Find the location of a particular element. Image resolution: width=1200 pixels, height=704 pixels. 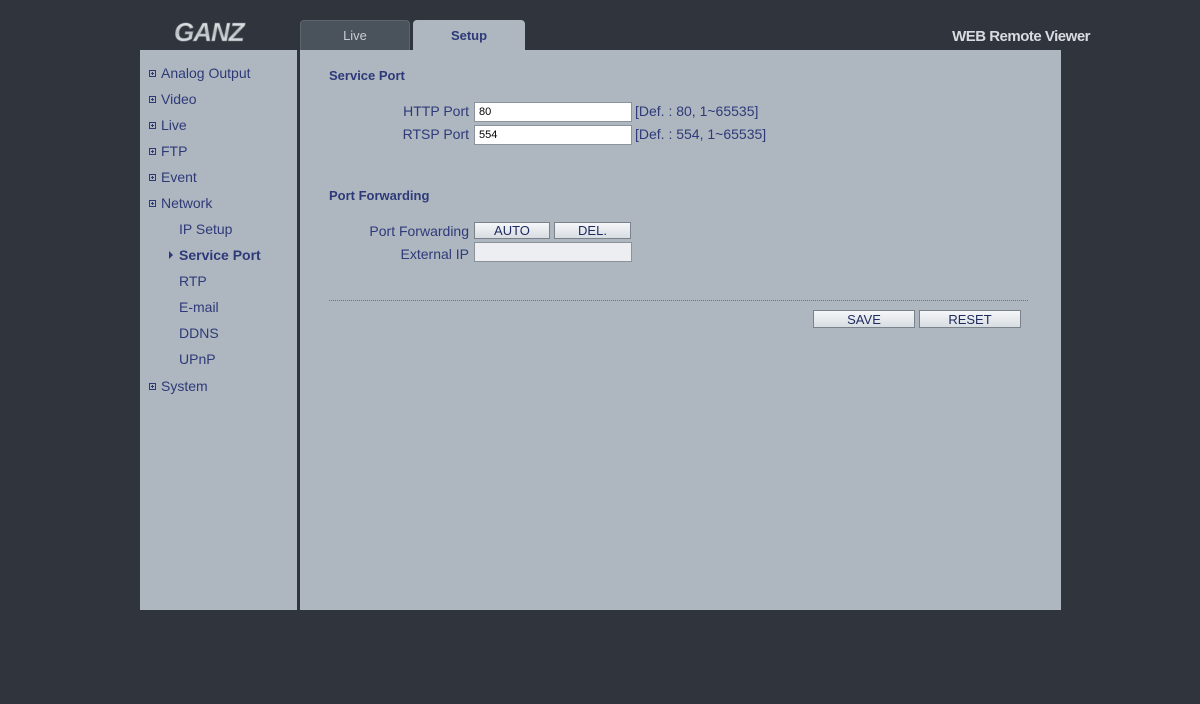

sidebar-item-label: Event is located at coordinates (179, 177).